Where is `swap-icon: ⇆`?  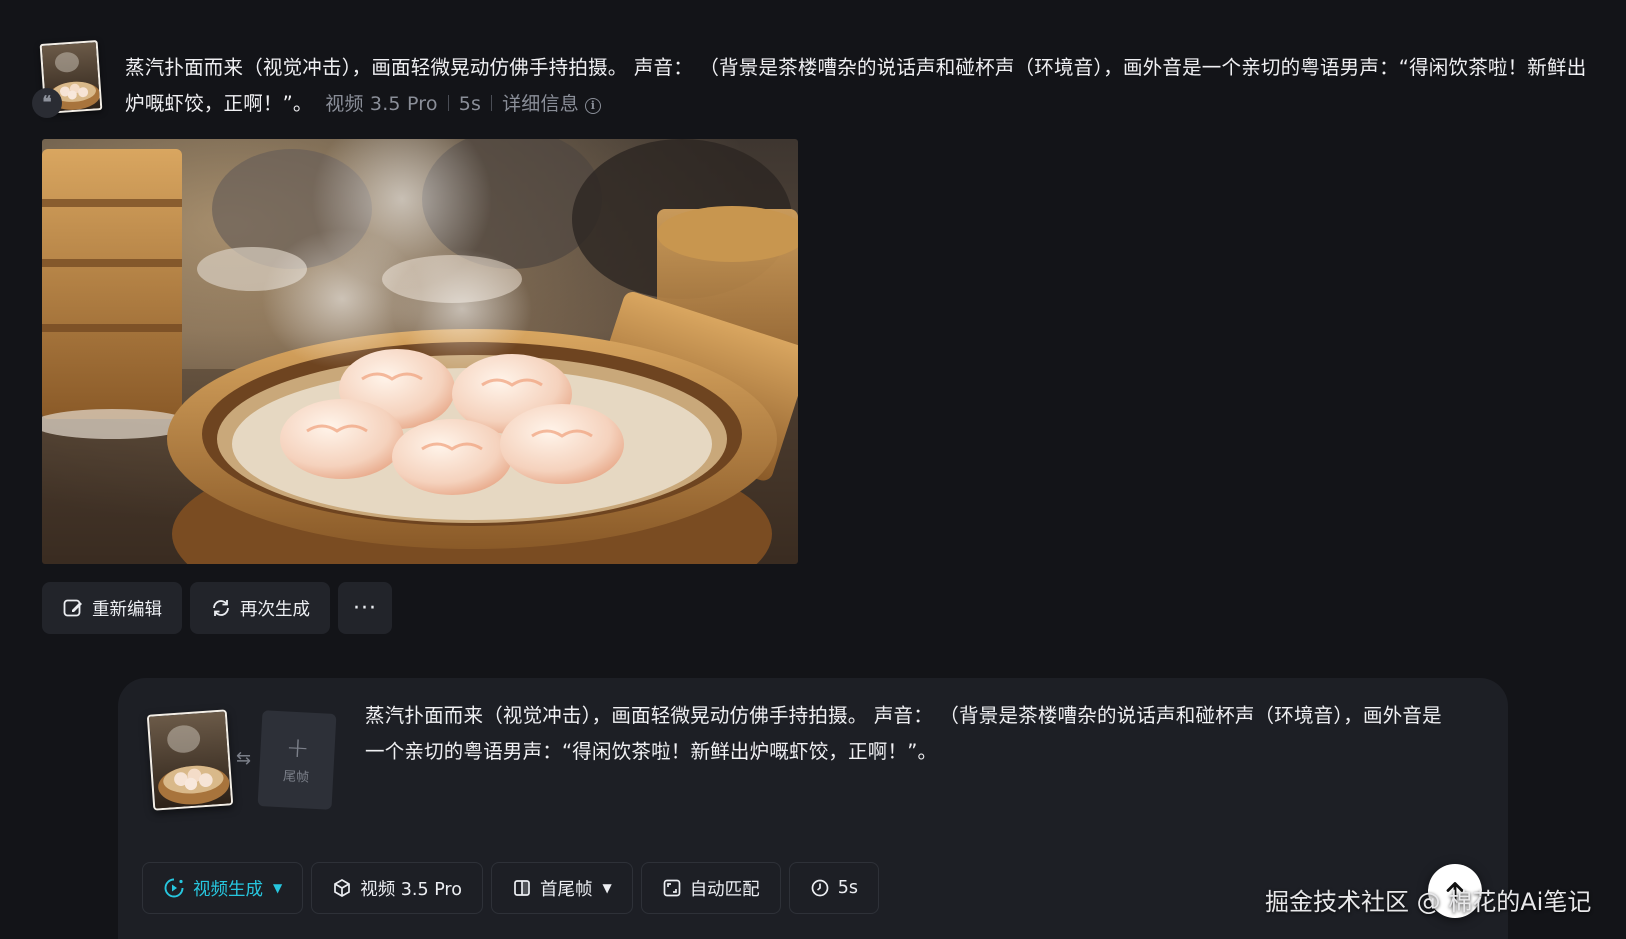 swap-icon: ⇆ is located at coordinates (243, 758).